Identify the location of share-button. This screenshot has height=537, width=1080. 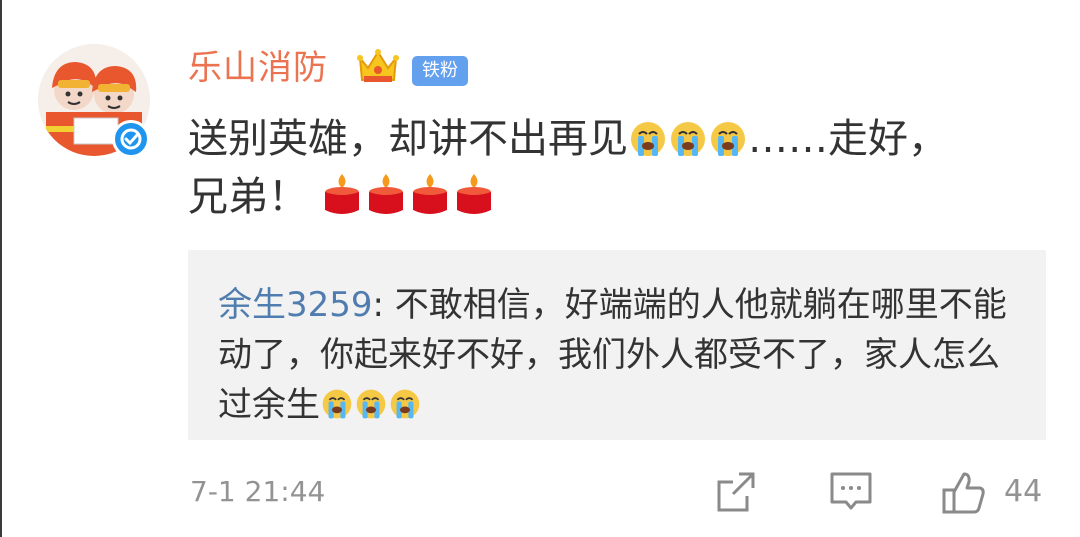
(736, 492).